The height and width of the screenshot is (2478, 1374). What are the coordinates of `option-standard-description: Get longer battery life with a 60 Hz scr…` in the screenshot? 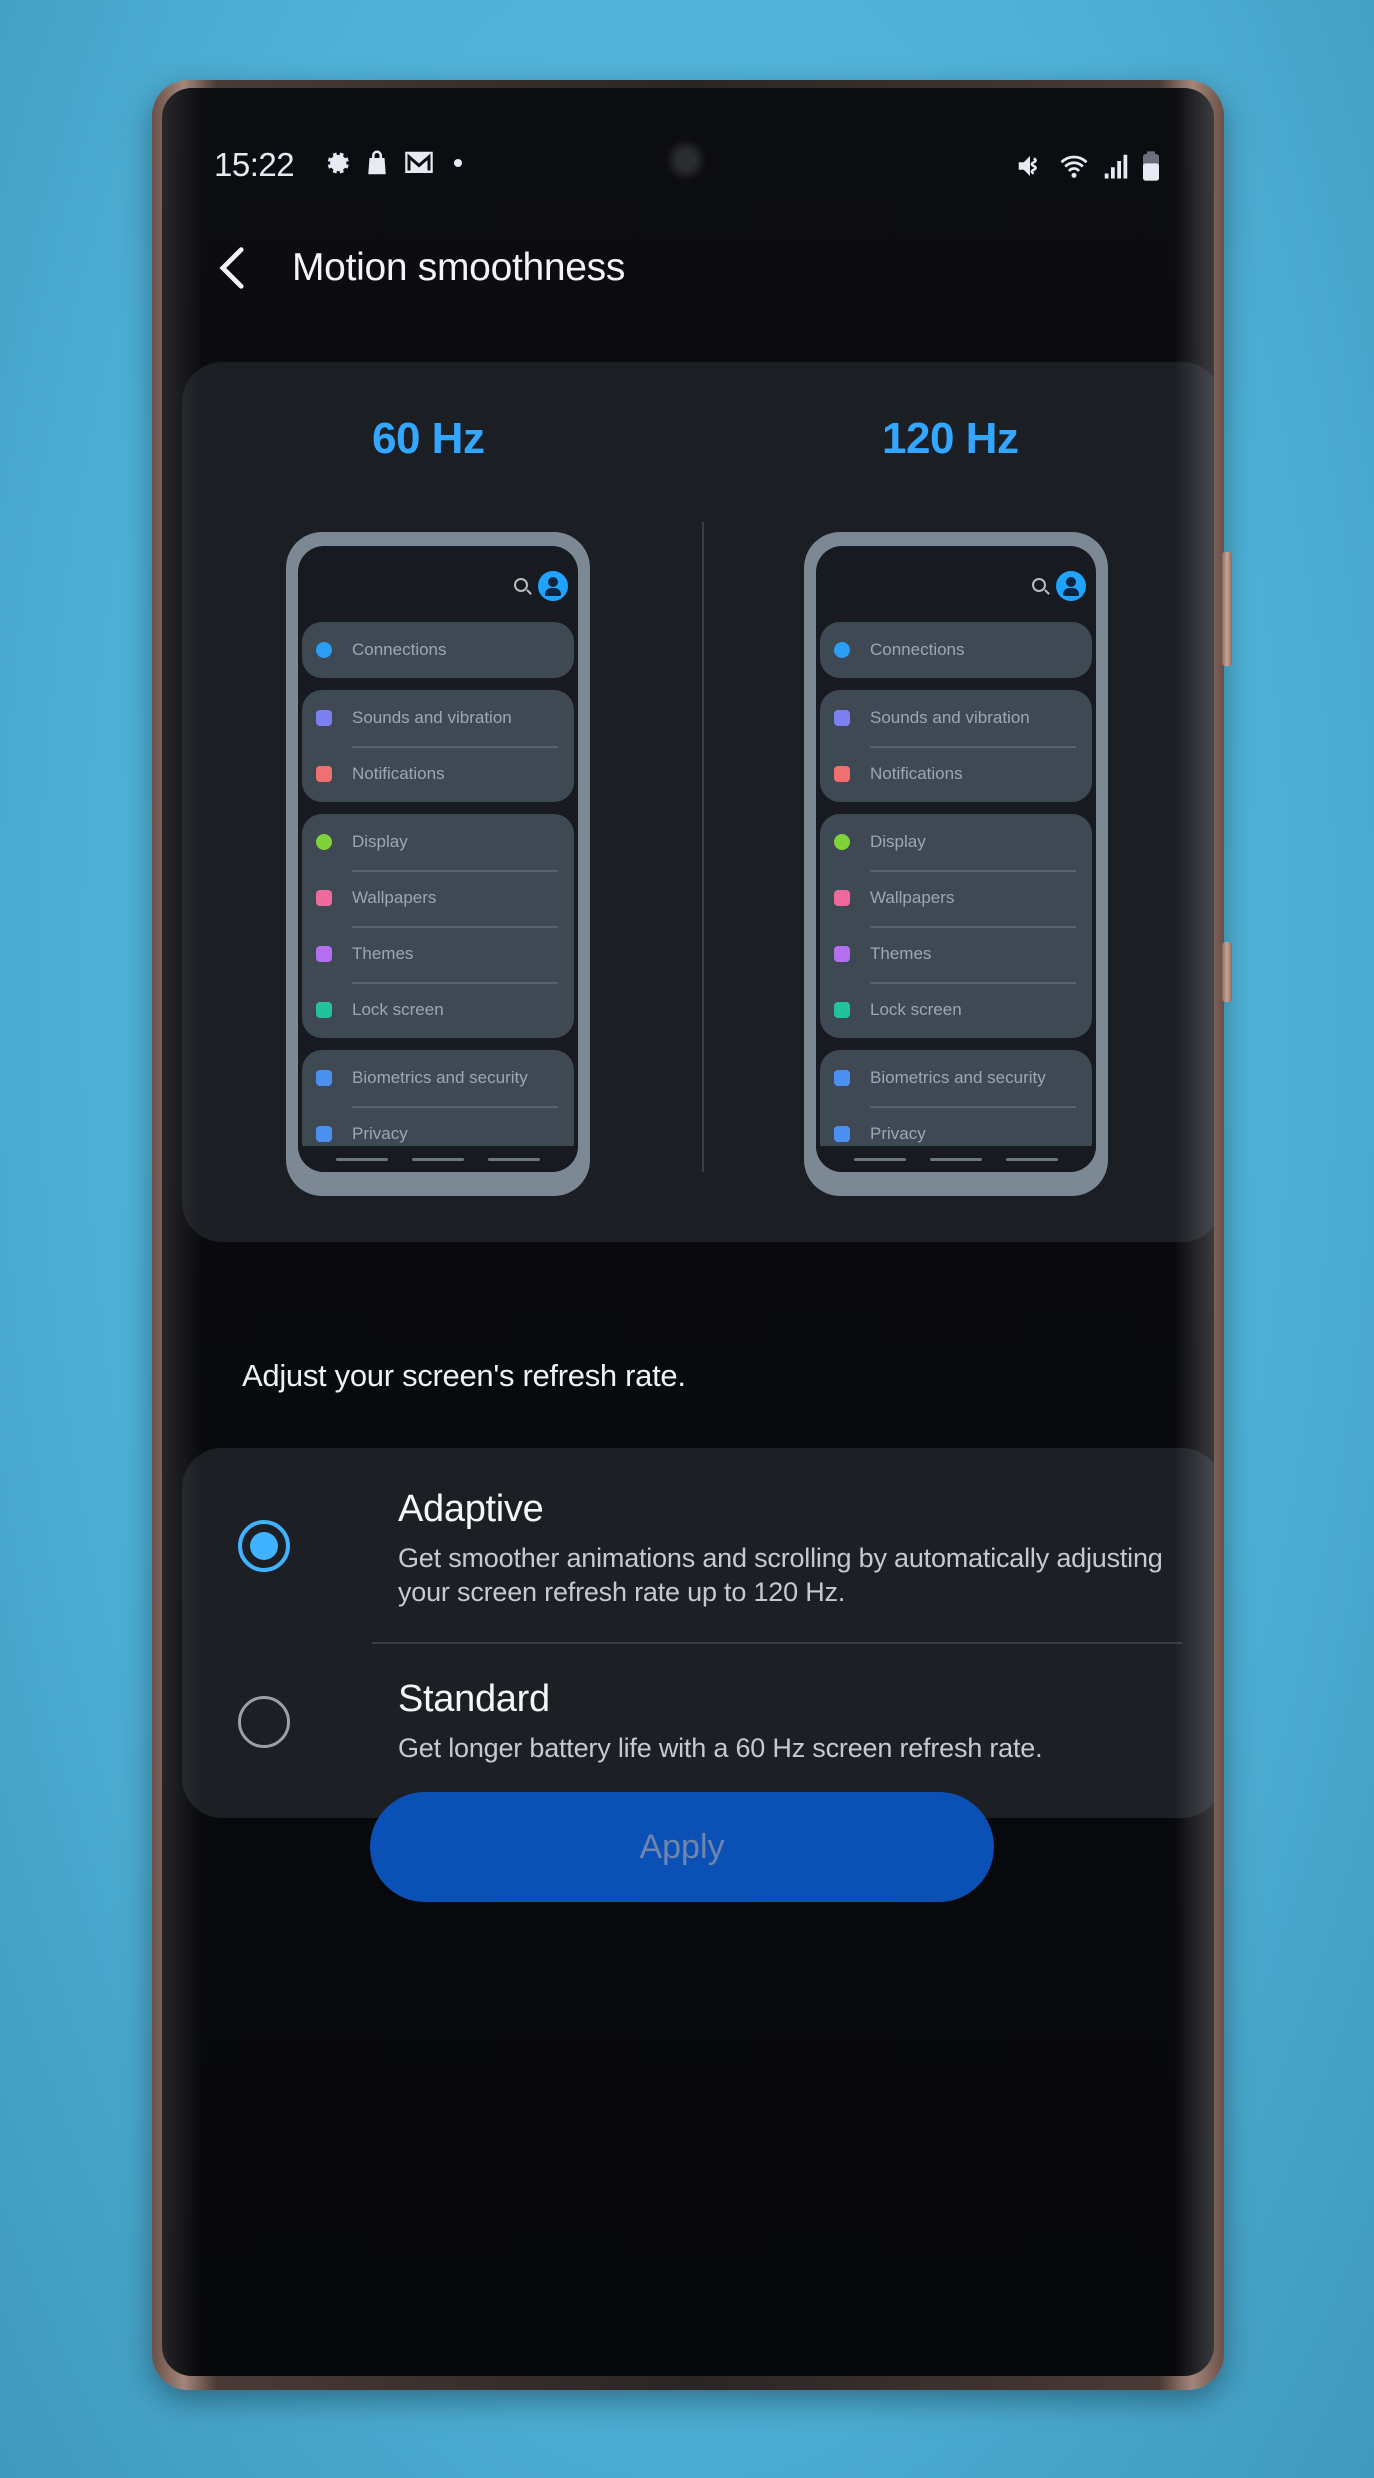 It's located at (720, 1748).